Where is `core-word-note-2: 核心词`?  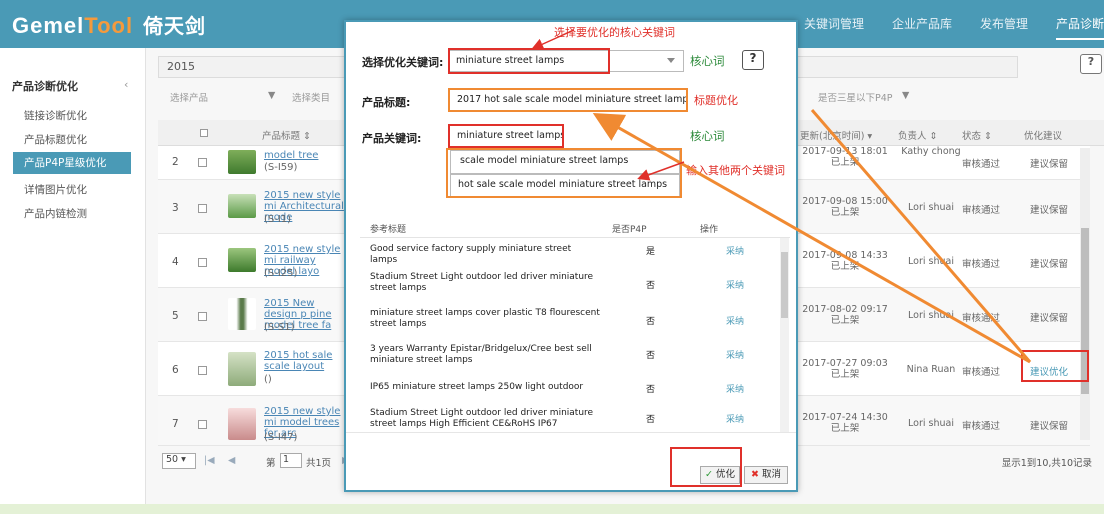
core-word-note-2: 核心词 is located at coordinates (707, 136).